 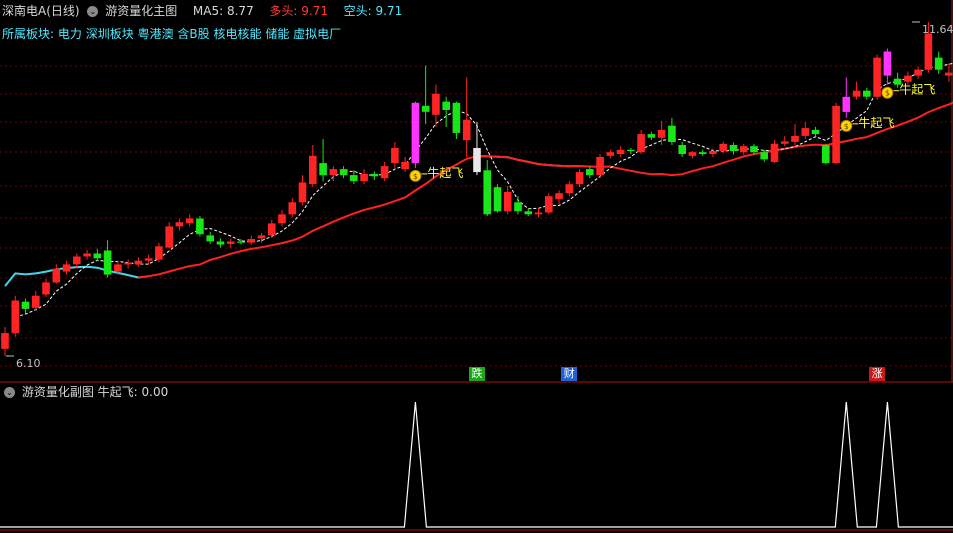 What do you see at coordinates (156, 34) in the screenshot?
I see `sector-item: 粤港澳` at bounding box center [156, 34].